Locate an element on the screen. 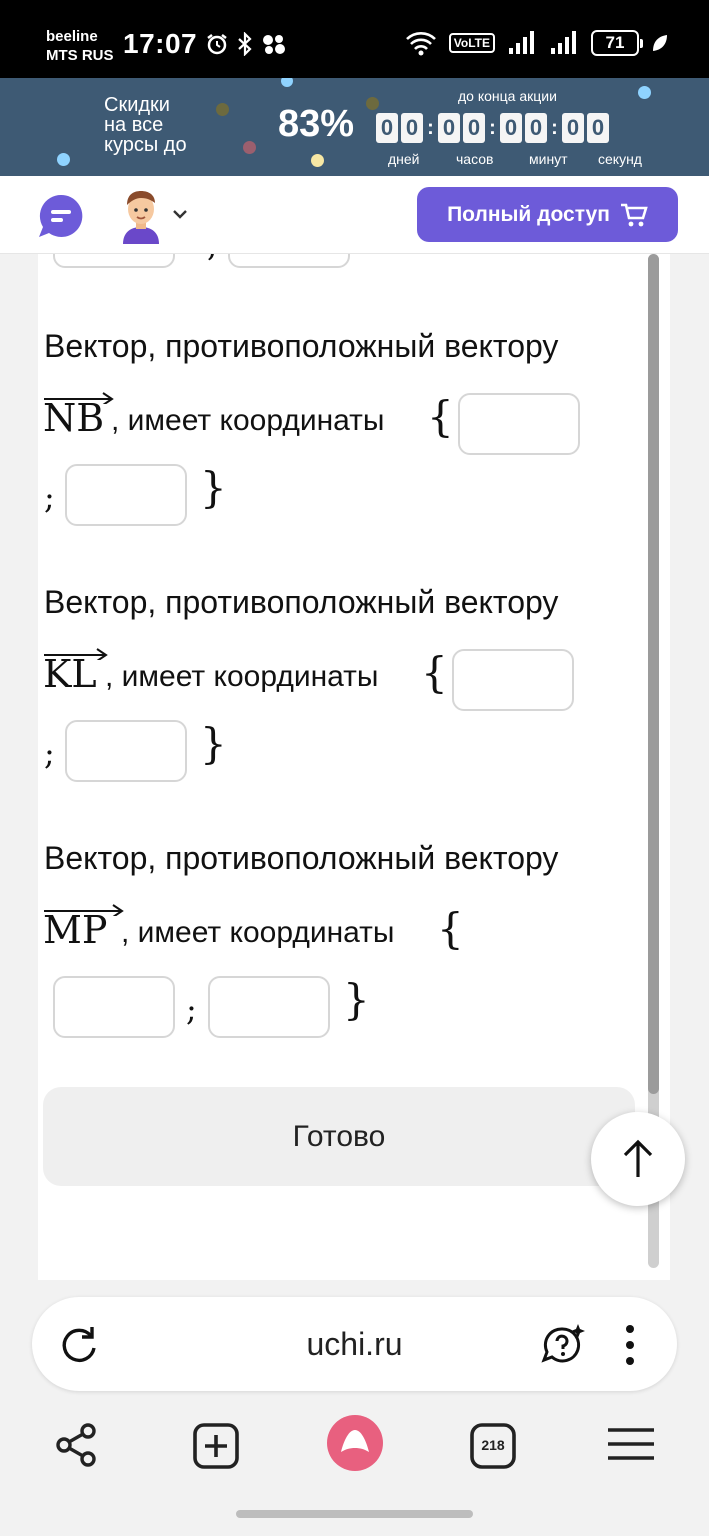  more-options-icon is located at coordinates (630, 1345).